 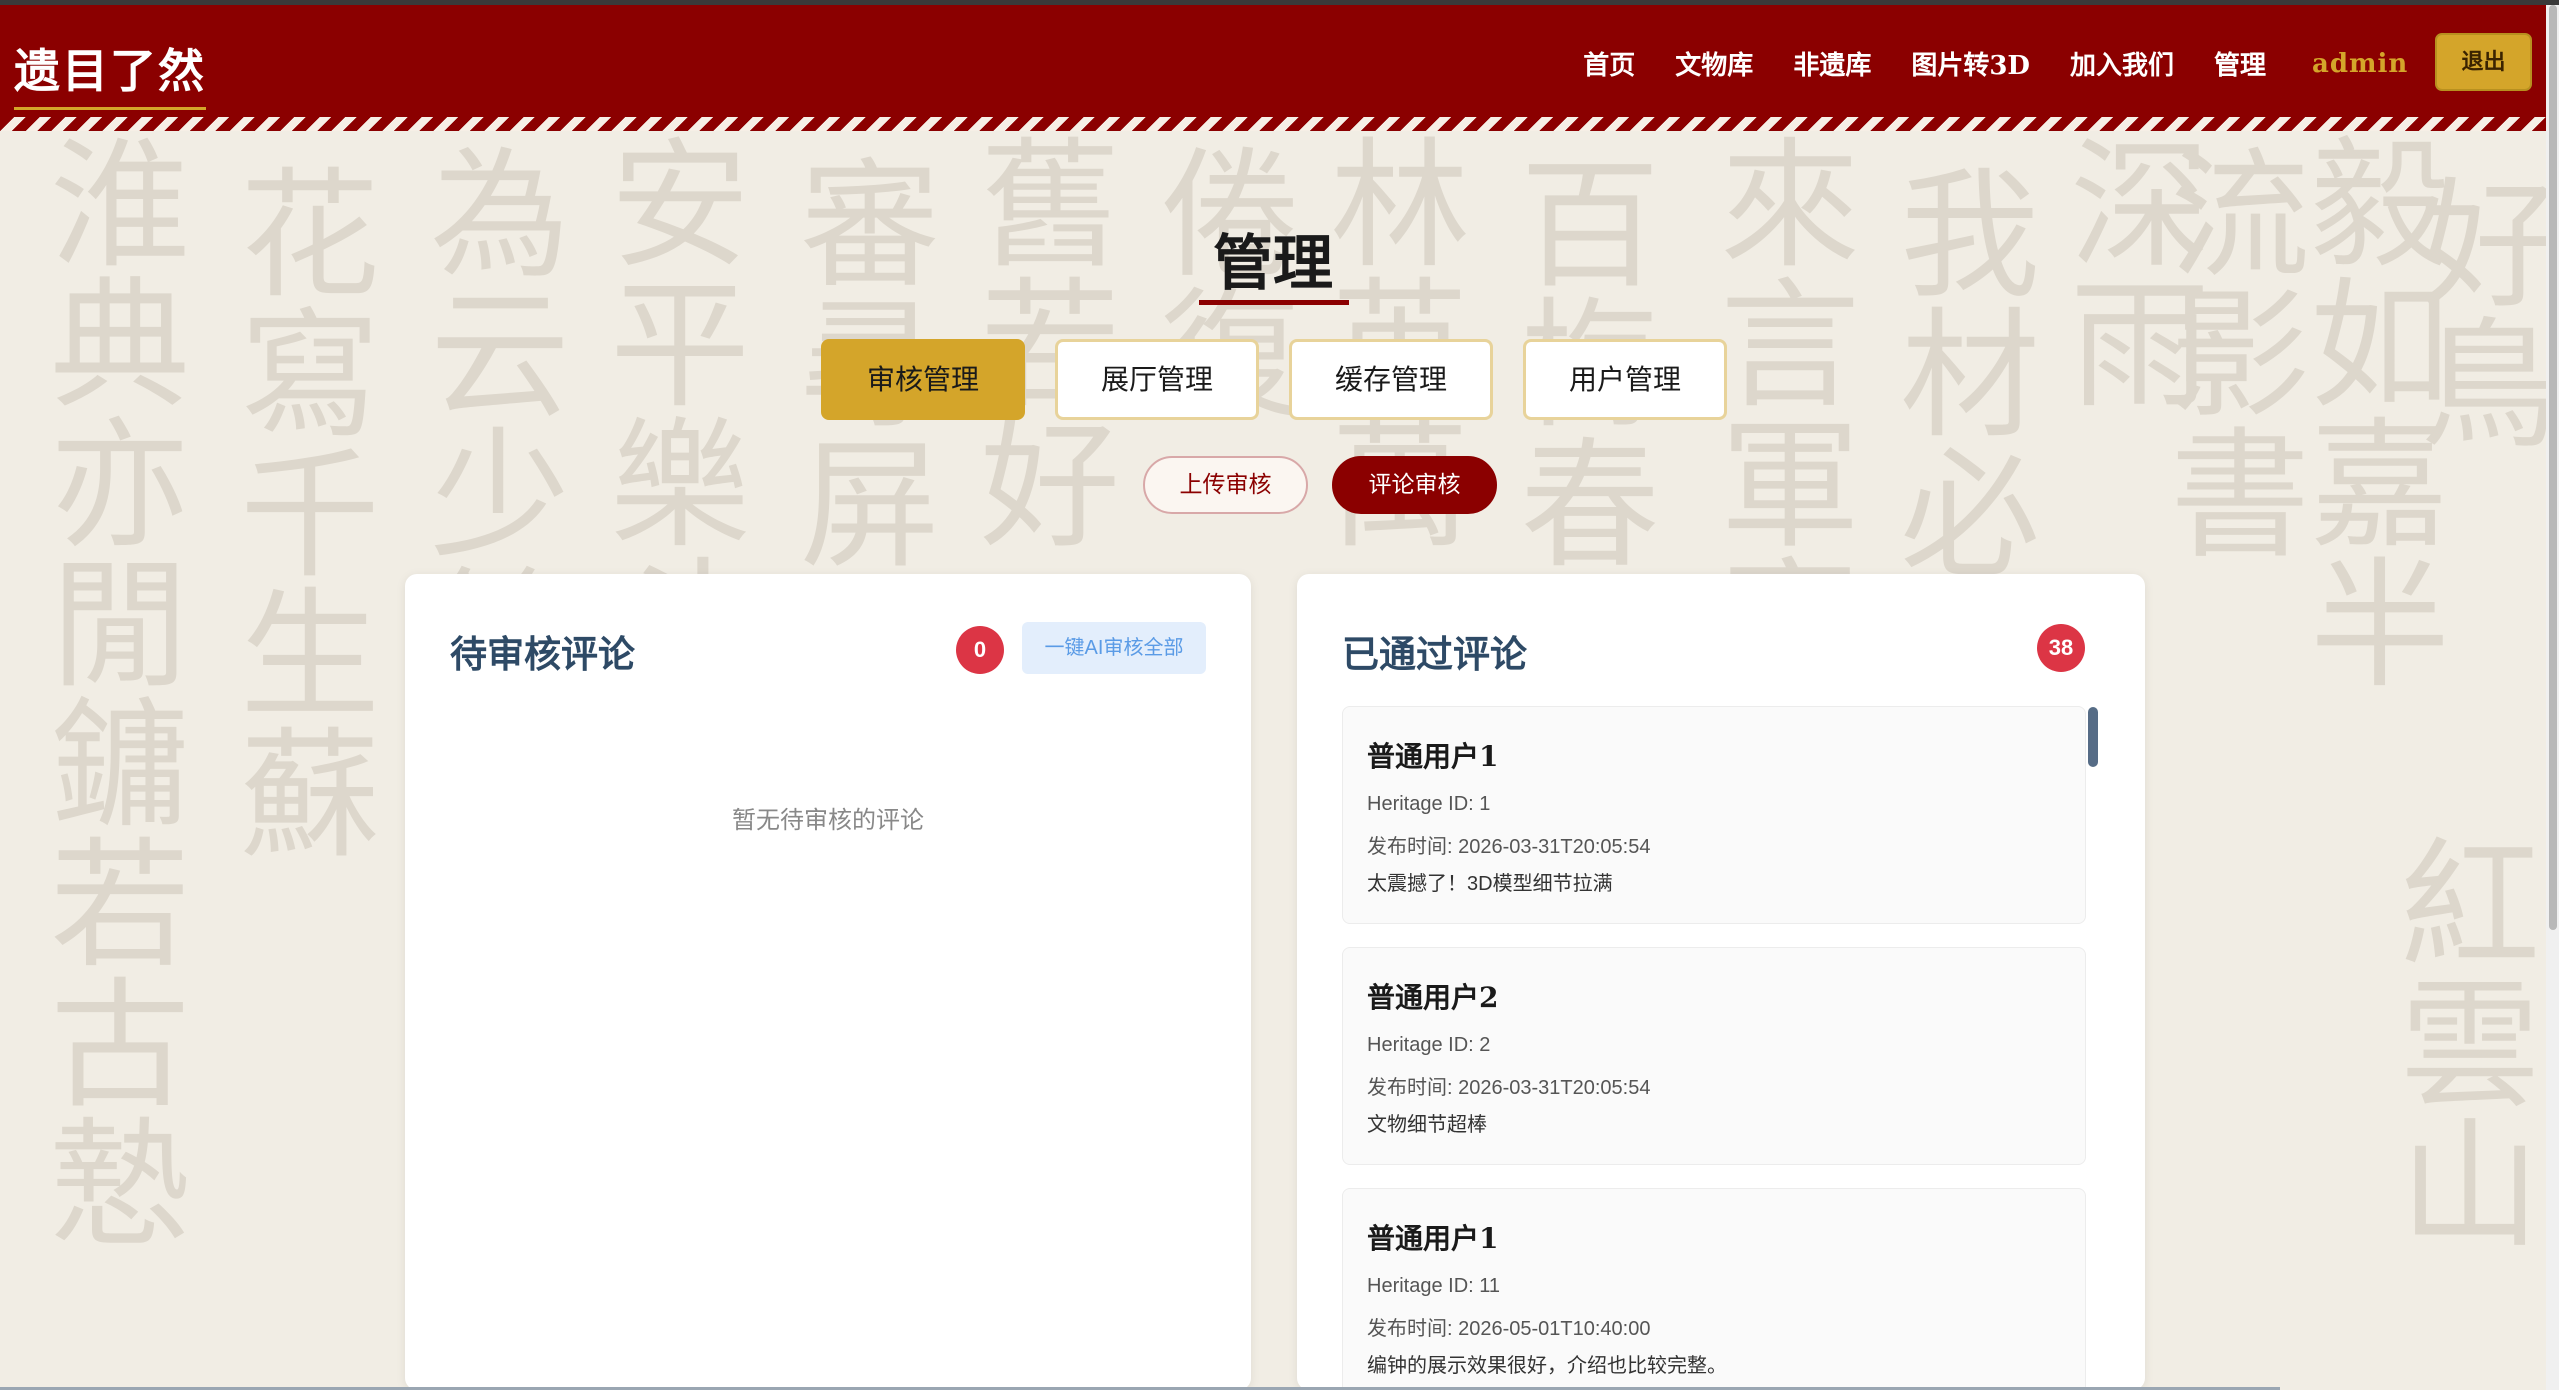 I want to click on approved-panel-title: 已通过评论, so click(x=1434, y=654).